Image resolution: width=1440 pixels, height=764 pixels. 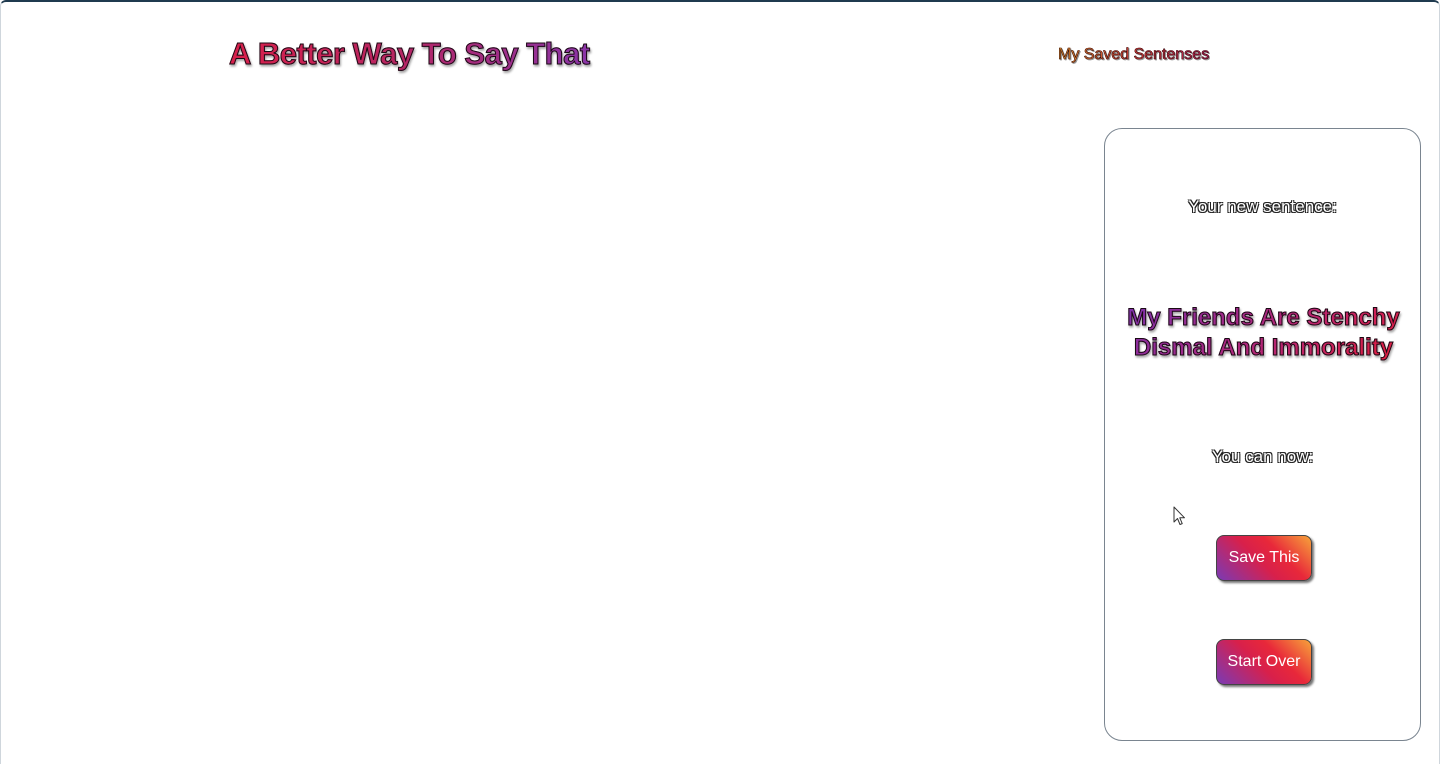 I want to click on new-sentence-label: Your new sentence:, so click(x=1262, y=206).